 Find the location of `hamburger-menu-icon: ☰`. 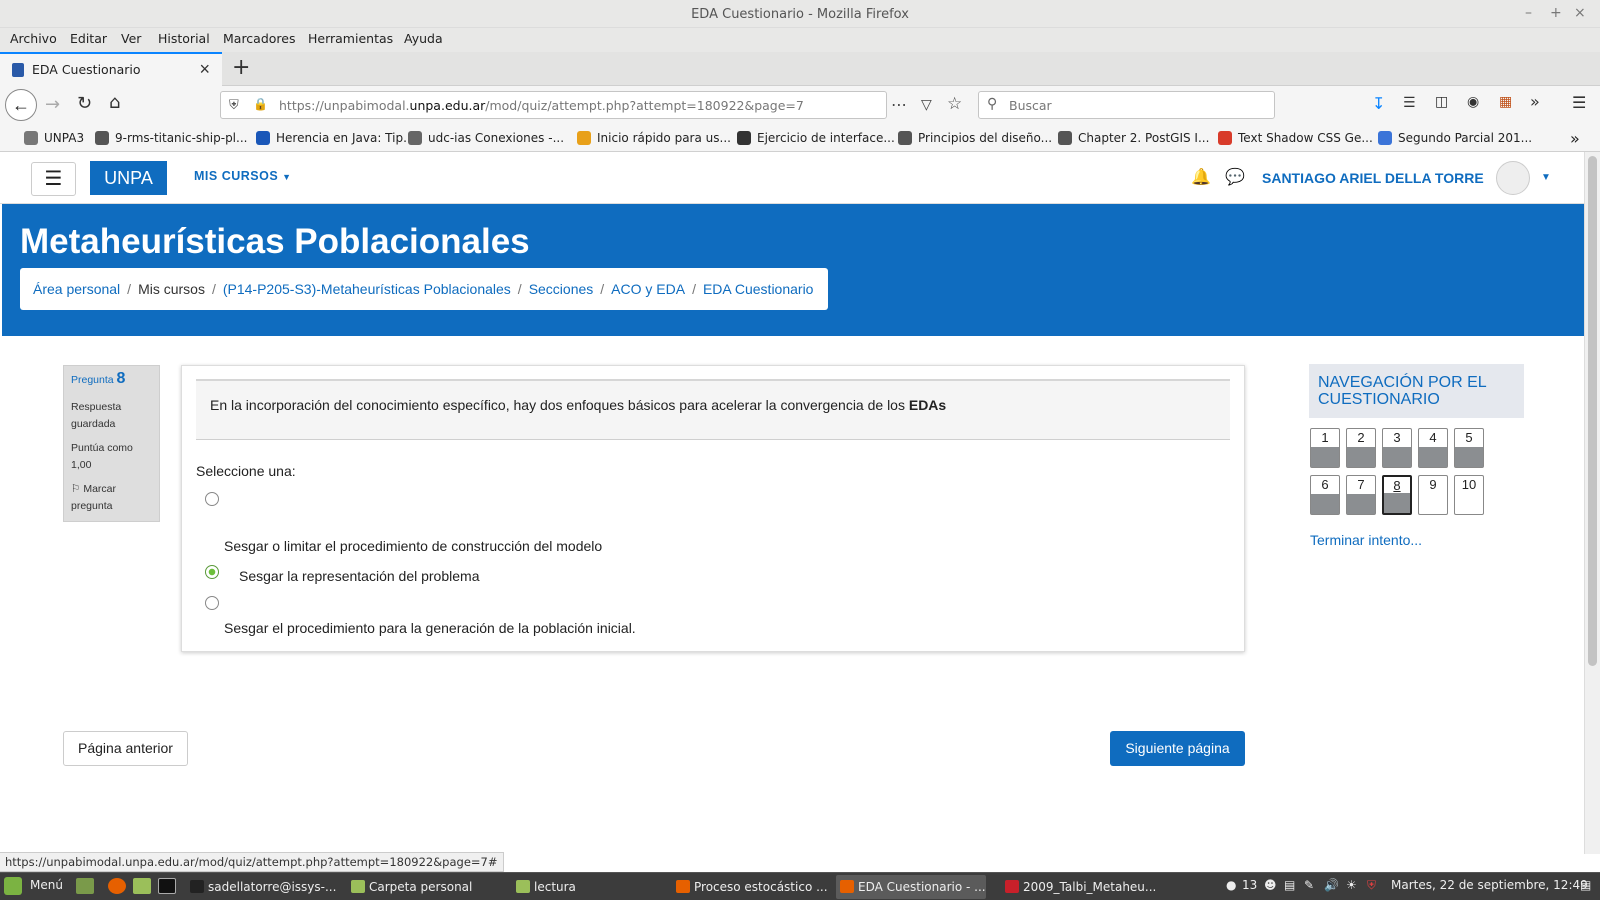

hamburger-menu-icon: ☰ is located at coordinates (1579, 102).